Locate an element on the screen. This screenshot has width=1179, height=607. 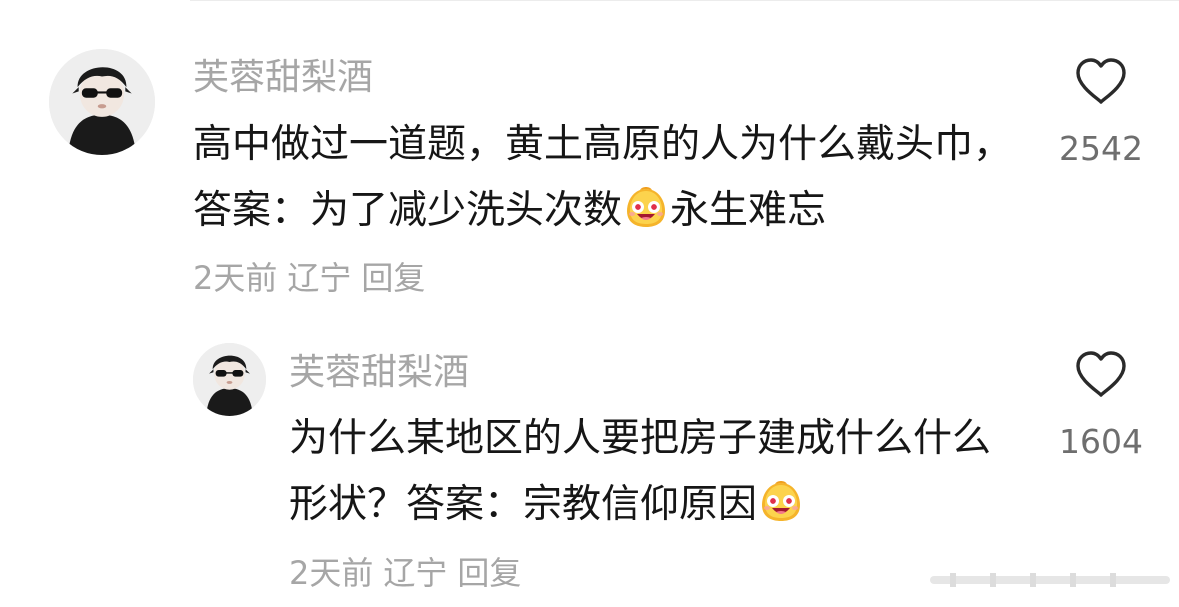
comment-text: 为什么某地区的人要把房子建成什么什么形状？答案：宗教信仰原因 is located at coordinates (659, 472).